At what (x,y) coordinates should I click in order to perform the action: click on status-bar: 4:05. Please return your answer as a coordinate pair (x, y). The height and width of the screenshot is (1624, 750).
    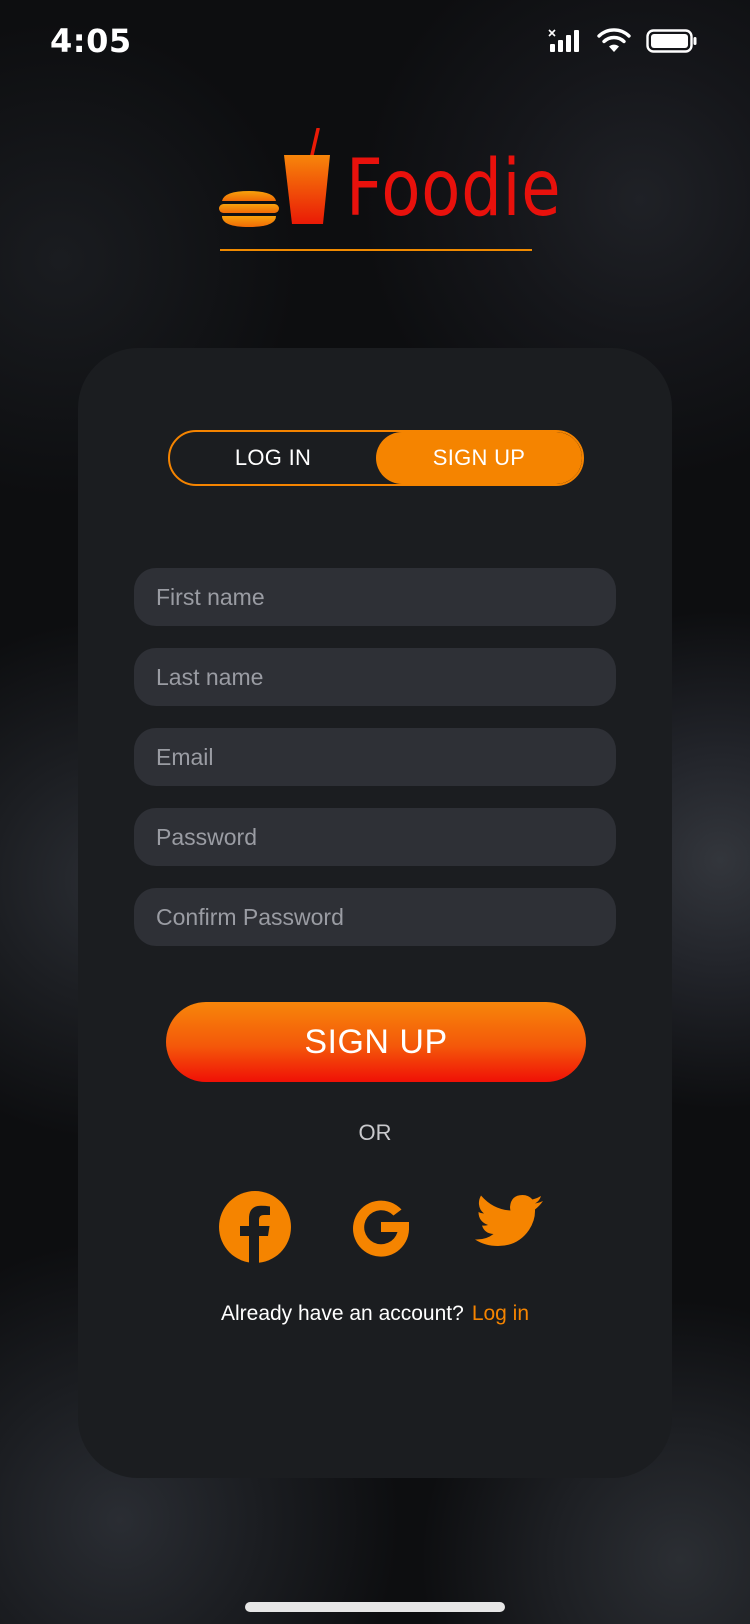
    Looking at the image, I should click on (375, 44).